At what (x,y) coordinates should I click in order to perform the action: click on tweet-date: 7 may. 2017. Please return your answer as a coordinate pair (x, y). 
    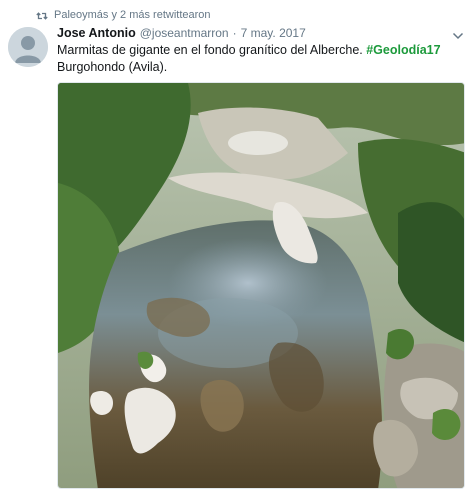
    Looking at the image, I should click on (273, 33).